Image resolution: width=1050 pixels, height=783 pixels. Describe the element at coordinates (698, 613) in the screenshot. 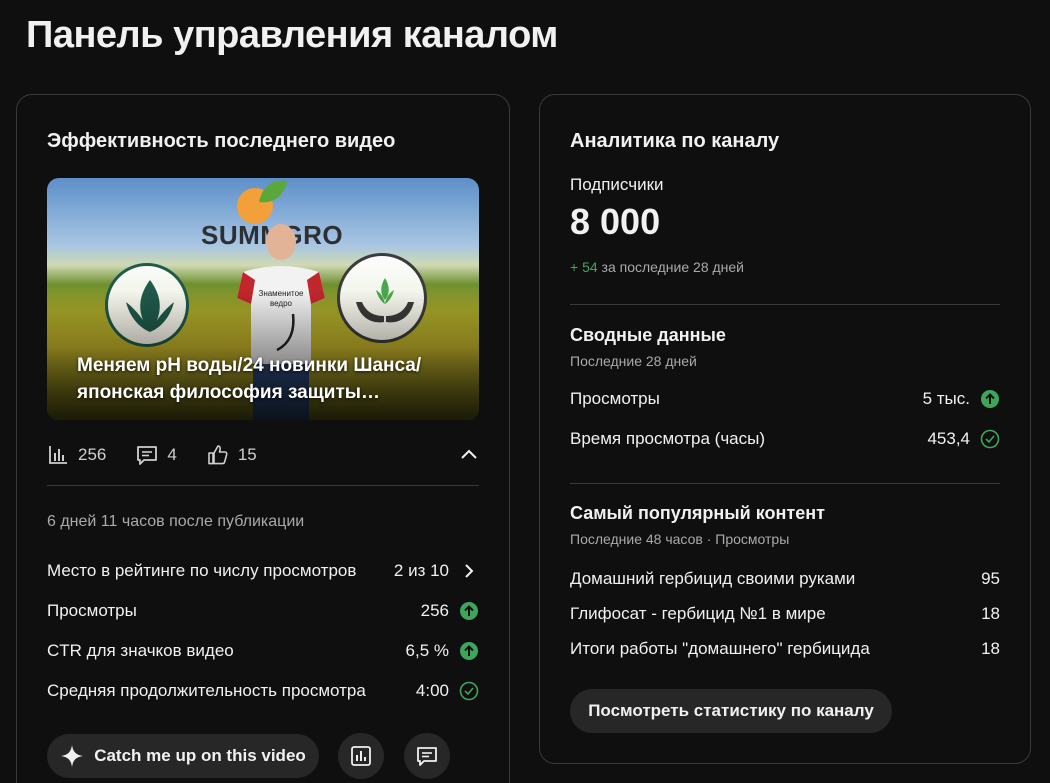

I see `top-content-label: Глифосат - гербицид №1 в мире` at that location.